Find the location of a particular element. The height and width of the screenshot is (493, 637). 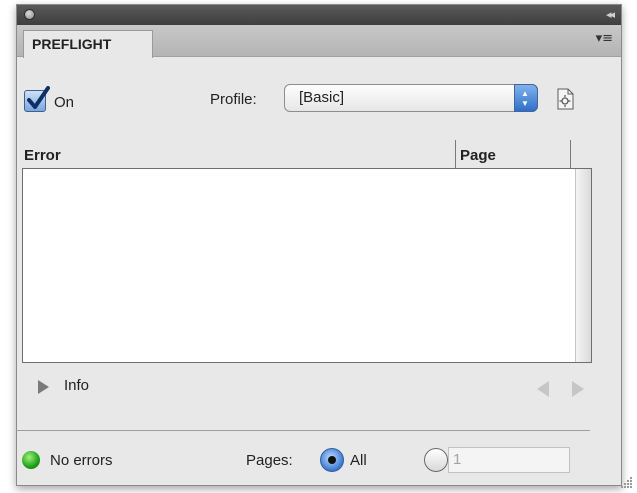

collapse-icon: ◂◂ is located at coordinates (610, 14).